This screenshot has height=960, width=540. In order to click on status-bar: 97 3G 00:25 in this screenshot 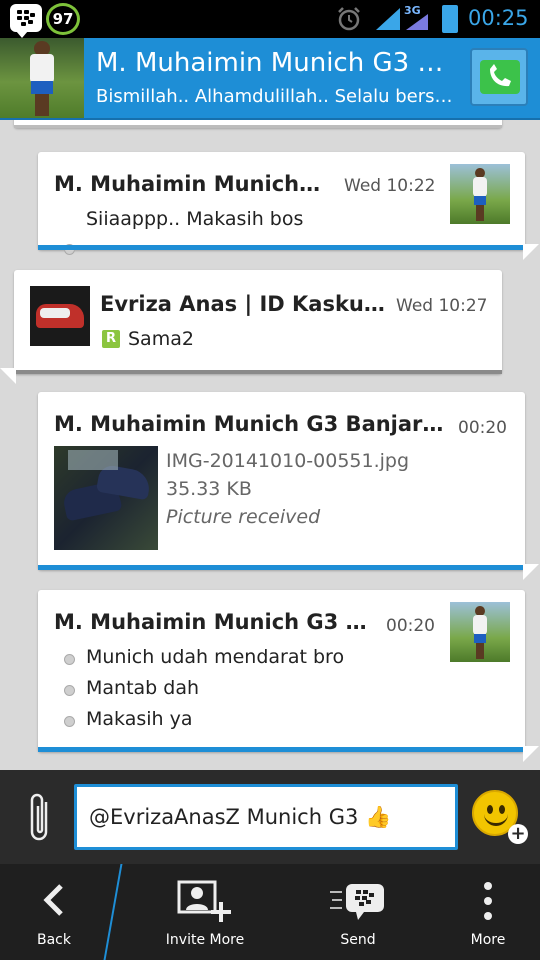, I will do `click(270, 19)`.